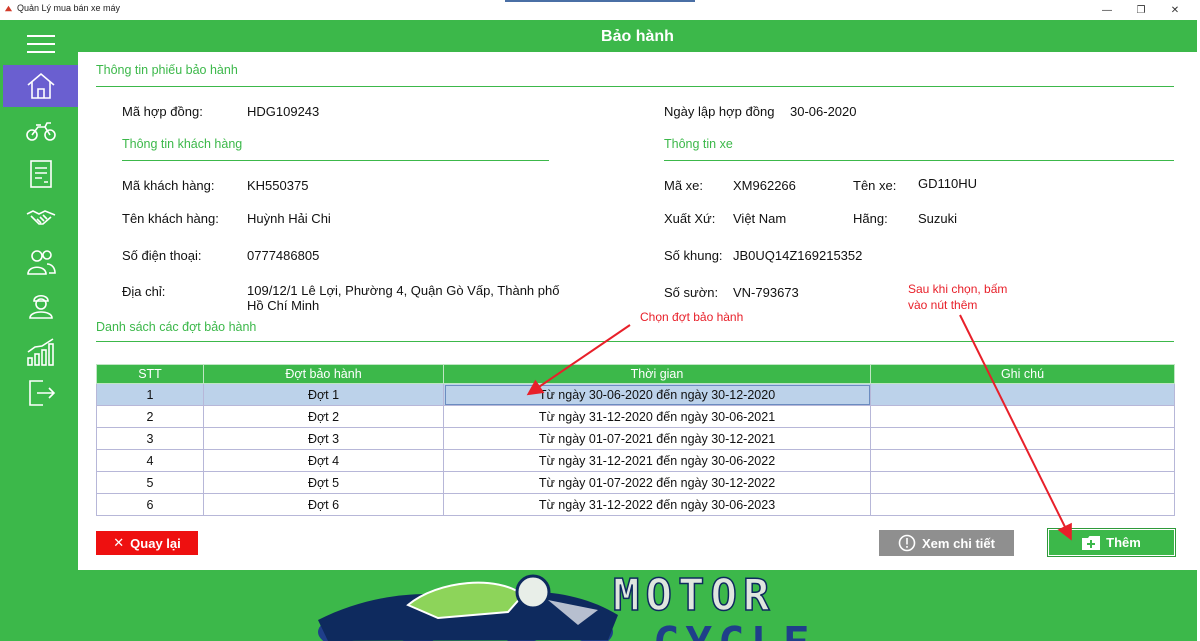 Image resolution: width=1200 pixels, height=641 pixels. I want to click on sidebar-item-menu, so click(40, 44).